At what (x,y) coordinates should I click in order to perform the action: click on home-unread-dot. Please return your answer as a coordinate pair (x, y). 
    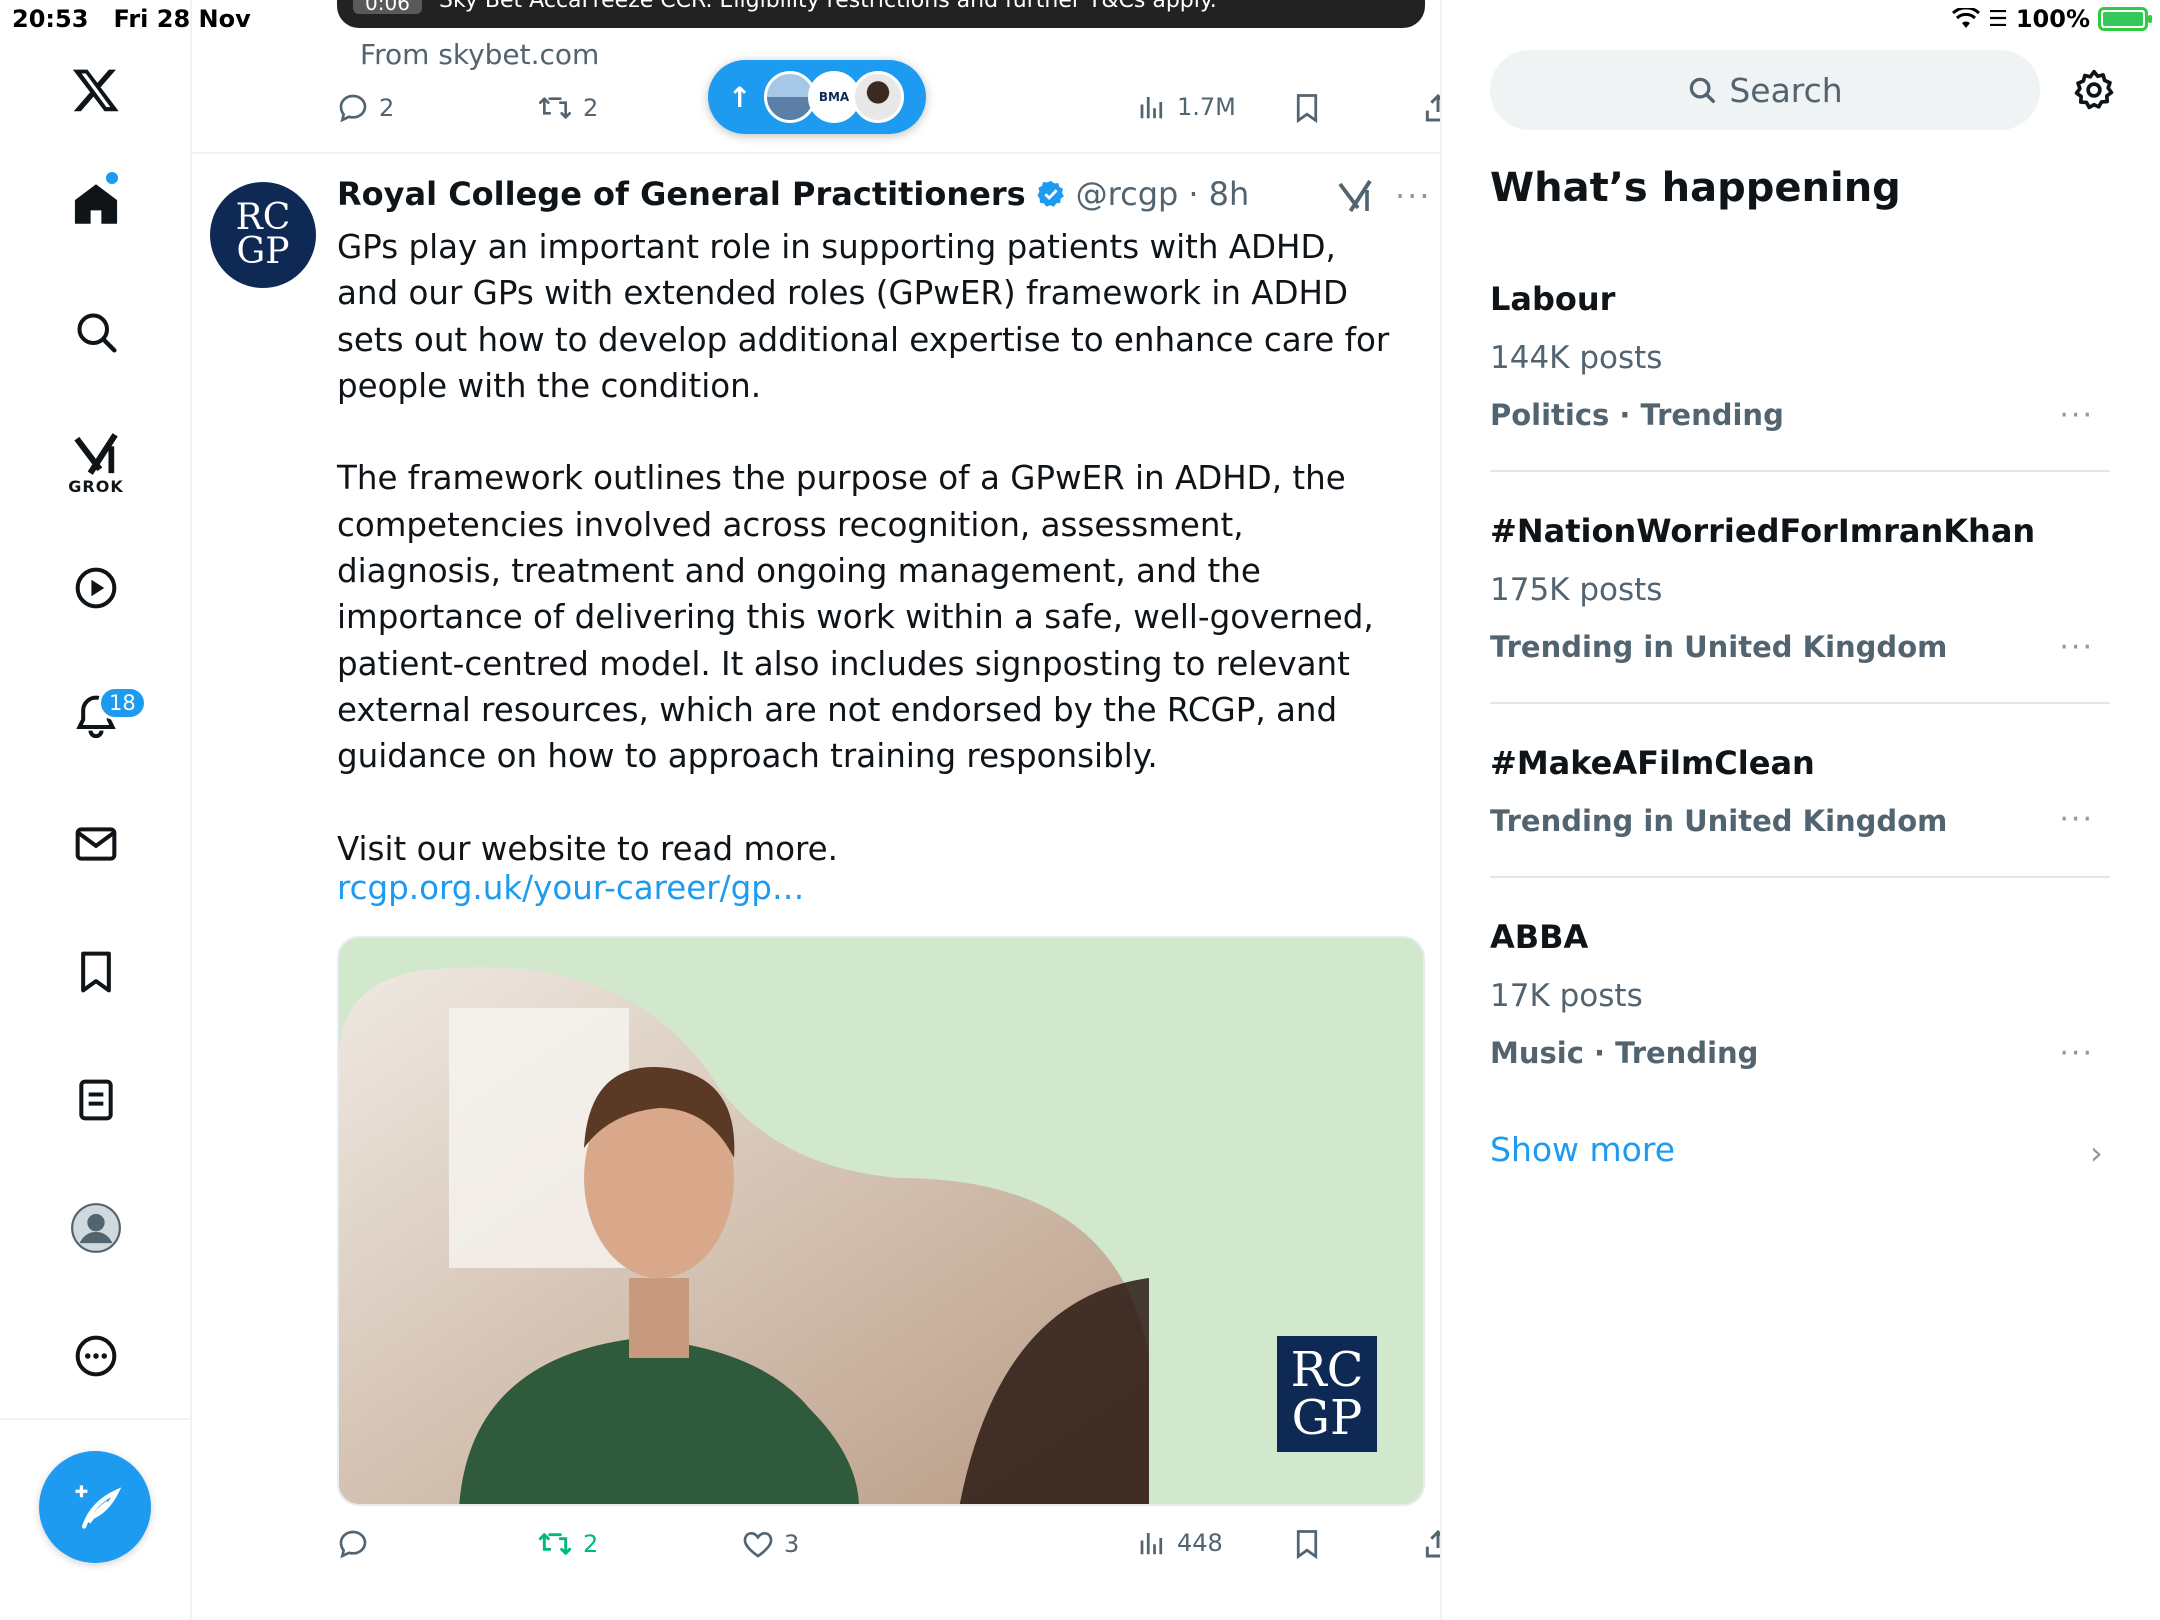
    Looking at the image, I should click on (112, 178).